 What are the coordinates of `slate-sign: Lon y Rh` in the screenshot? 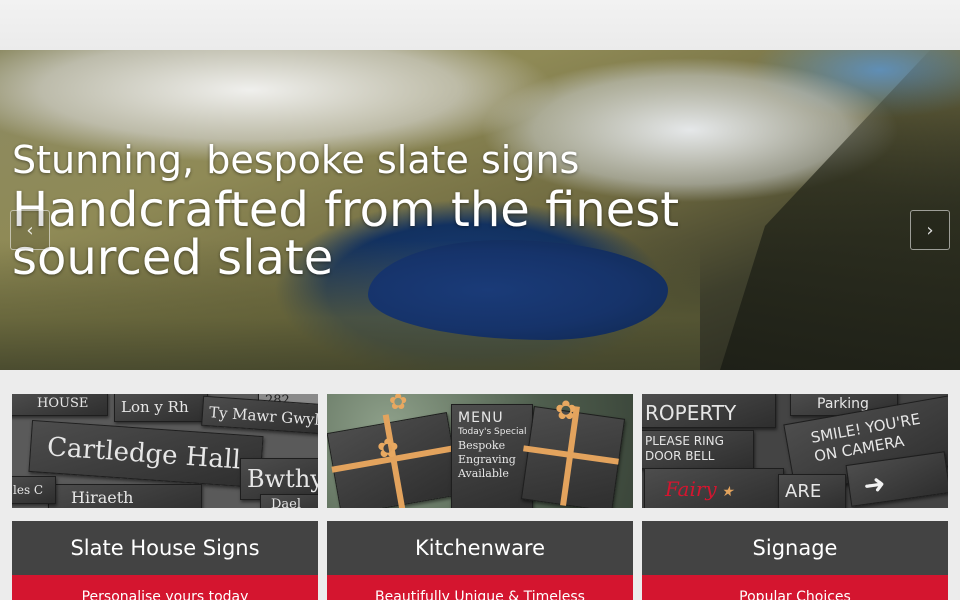 It's located at (161, 408).